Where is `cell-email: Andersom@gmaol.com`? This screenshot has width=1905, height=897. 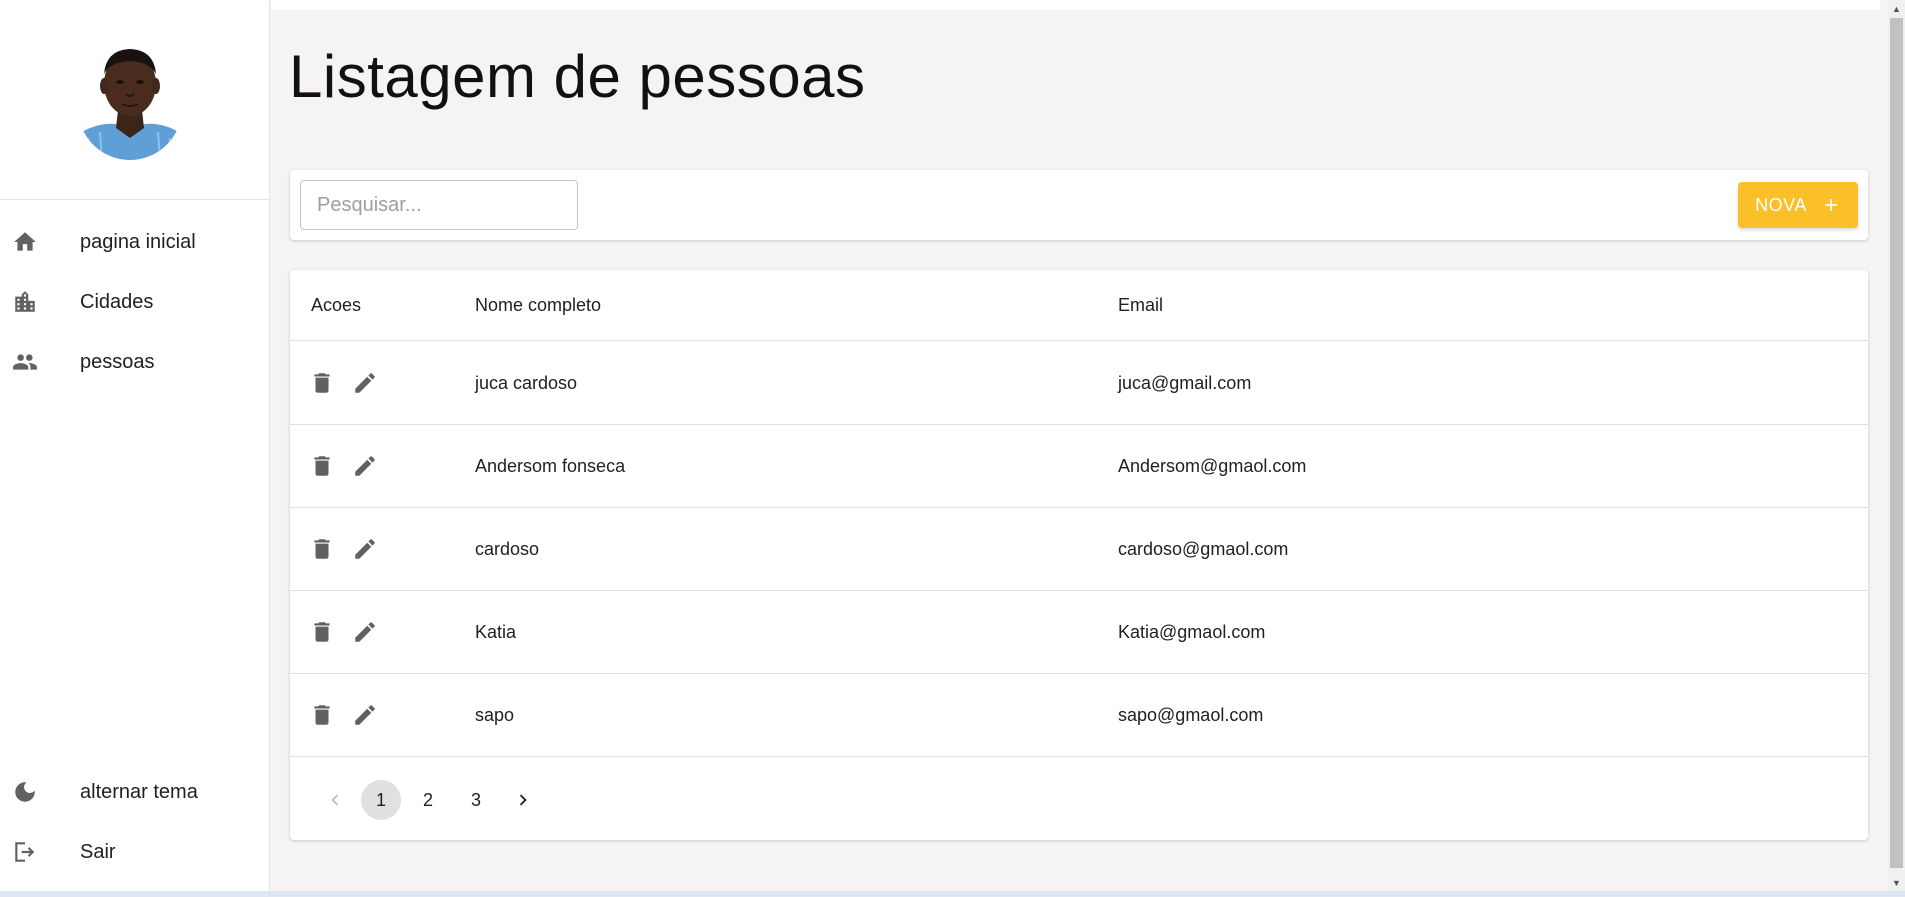
cell-email: Andersom@gmaol.com is located at coordinates (1212, 466).